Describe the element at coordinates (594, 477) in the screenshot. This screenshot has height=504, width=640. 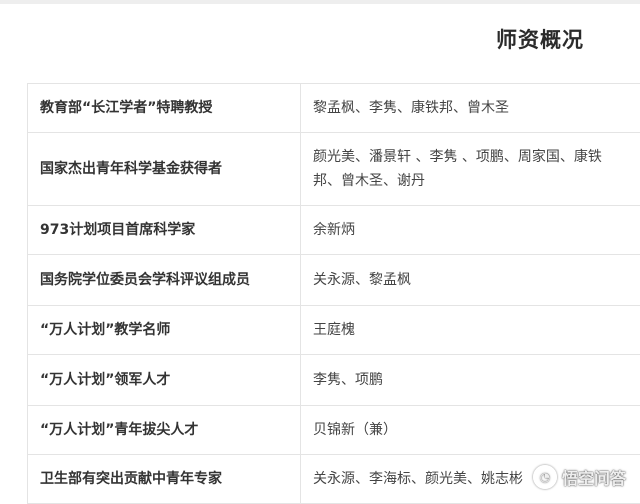
I see `watermark-text: 悟空问答` at that location.